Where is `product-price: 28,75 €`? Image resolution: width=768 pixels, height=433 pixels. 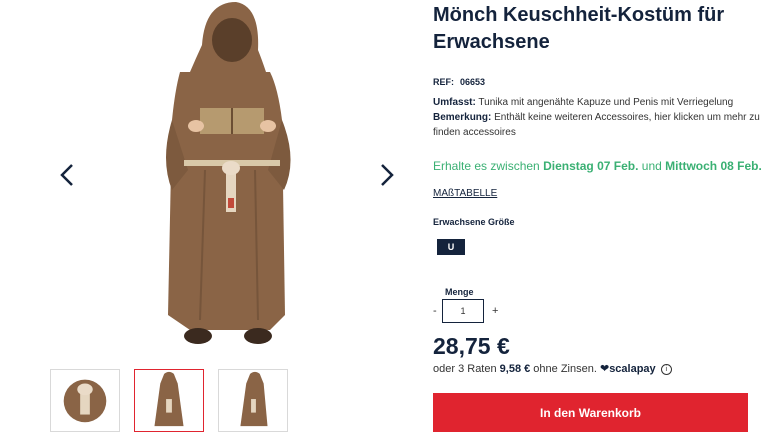
product-price: 28,75 € is located at coordinates (471, 346).